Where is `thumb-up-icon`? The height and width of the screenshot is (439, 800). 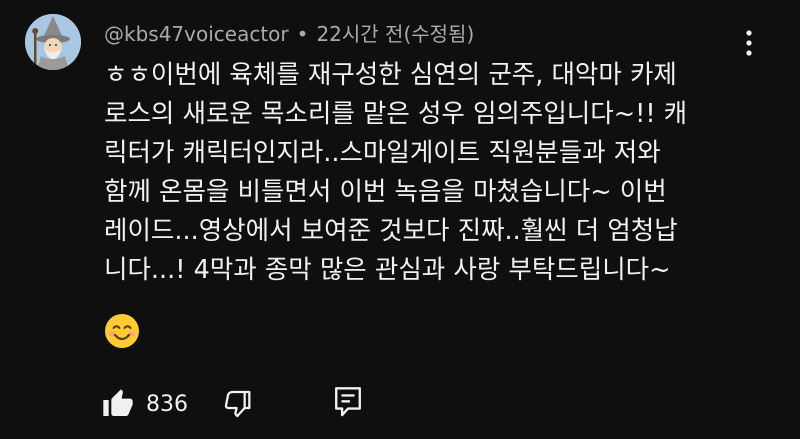 thumb-up-icon is located at coordinates (118, 402).